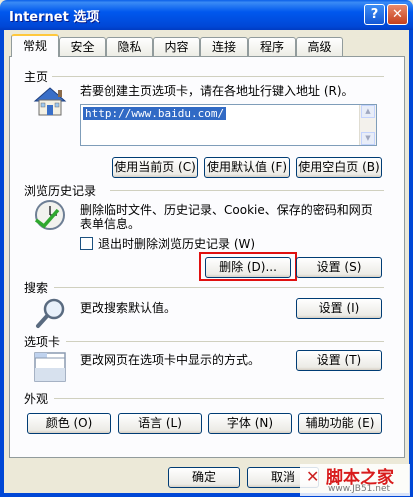  Describe the element at coordinates (86, 243) in the screenshot. I see `delete-on-exit-checkbox` at that location.